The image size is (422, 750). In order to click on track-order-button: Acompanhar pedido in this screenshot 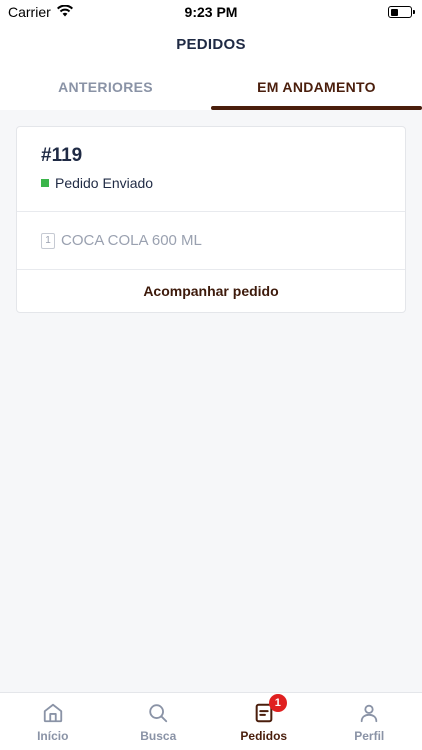, I will do `click(211, 291)`.